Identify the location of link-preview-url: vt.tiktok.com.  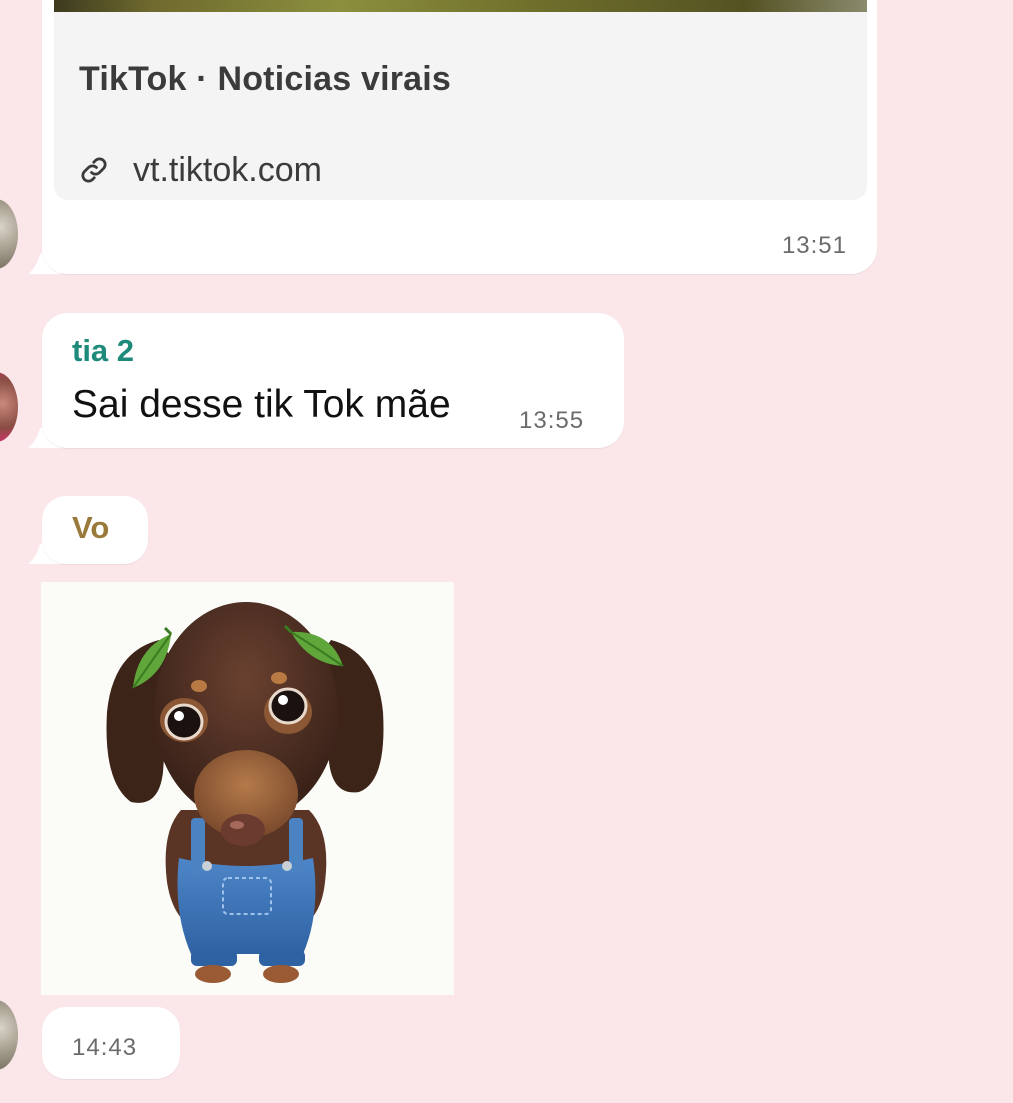
(200, 170).